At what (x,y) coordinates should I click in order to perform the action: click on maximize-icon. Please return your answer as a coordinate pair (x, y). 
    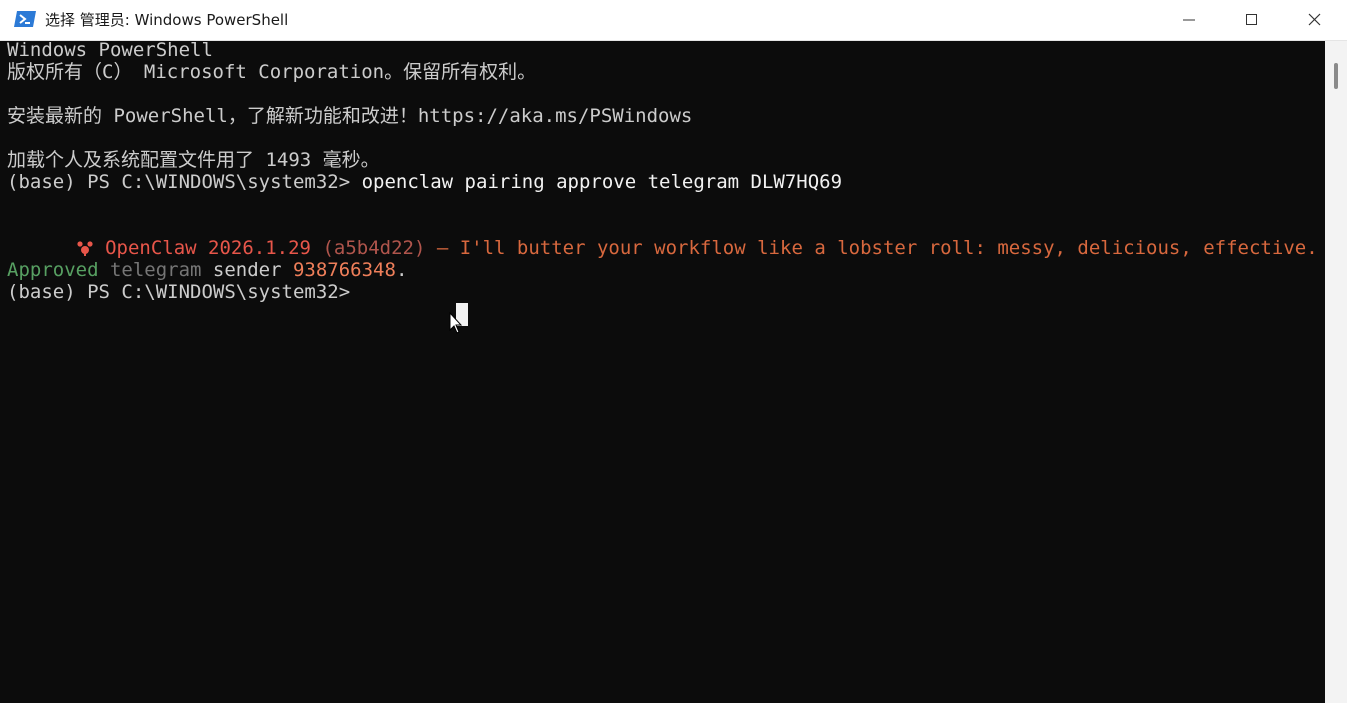
    Looking at the image, I should click on (1251, 19).